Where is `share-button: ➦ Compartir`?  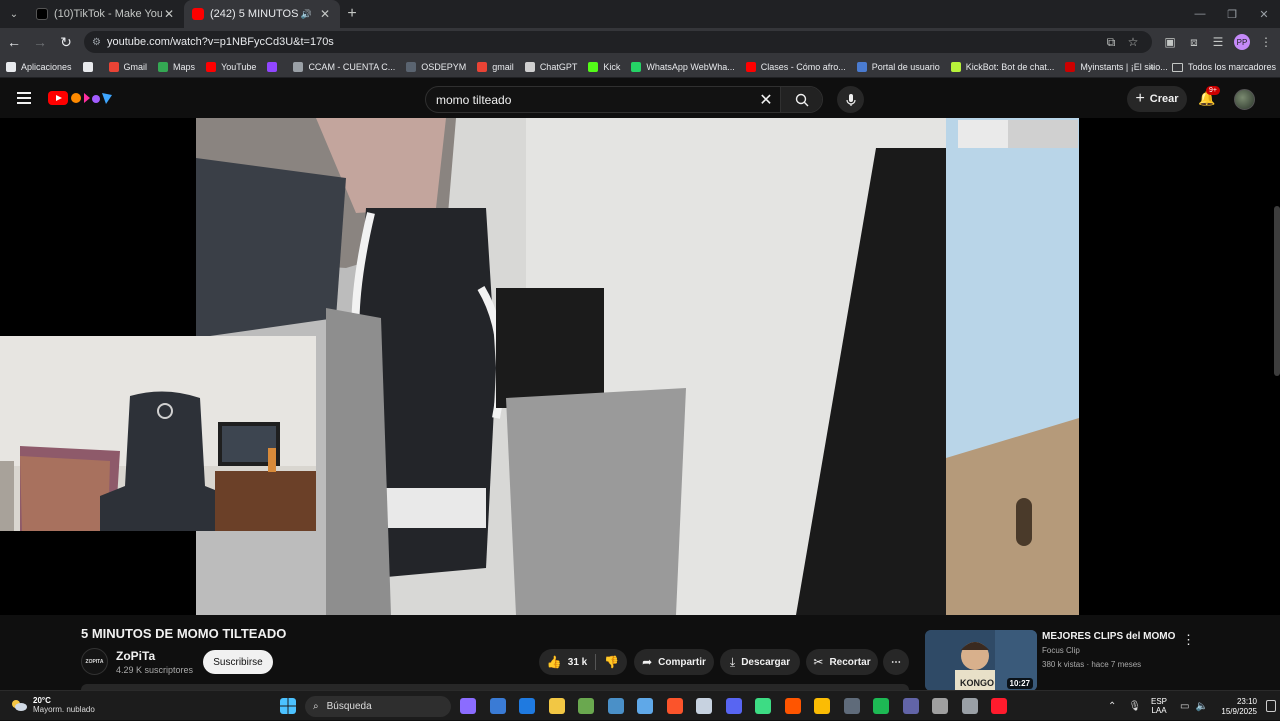
share-button: ➦ Compartir is located at coordinates (674, 662).